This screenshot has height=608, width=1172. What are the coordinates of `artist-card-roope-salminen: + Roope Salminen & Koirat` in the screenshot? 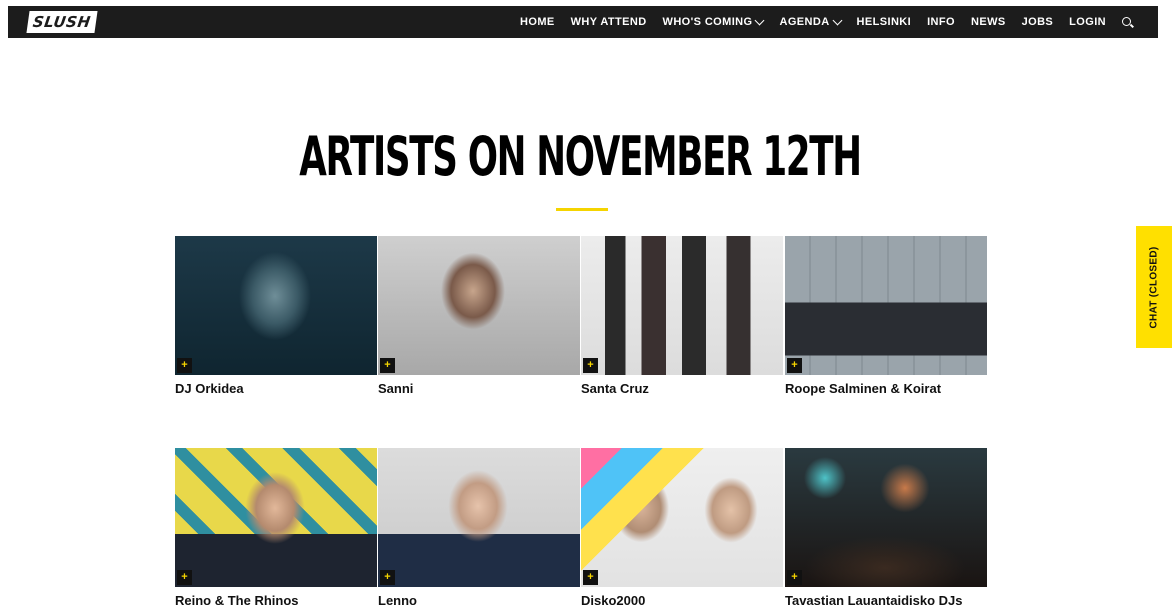 It's located at (886, 316).